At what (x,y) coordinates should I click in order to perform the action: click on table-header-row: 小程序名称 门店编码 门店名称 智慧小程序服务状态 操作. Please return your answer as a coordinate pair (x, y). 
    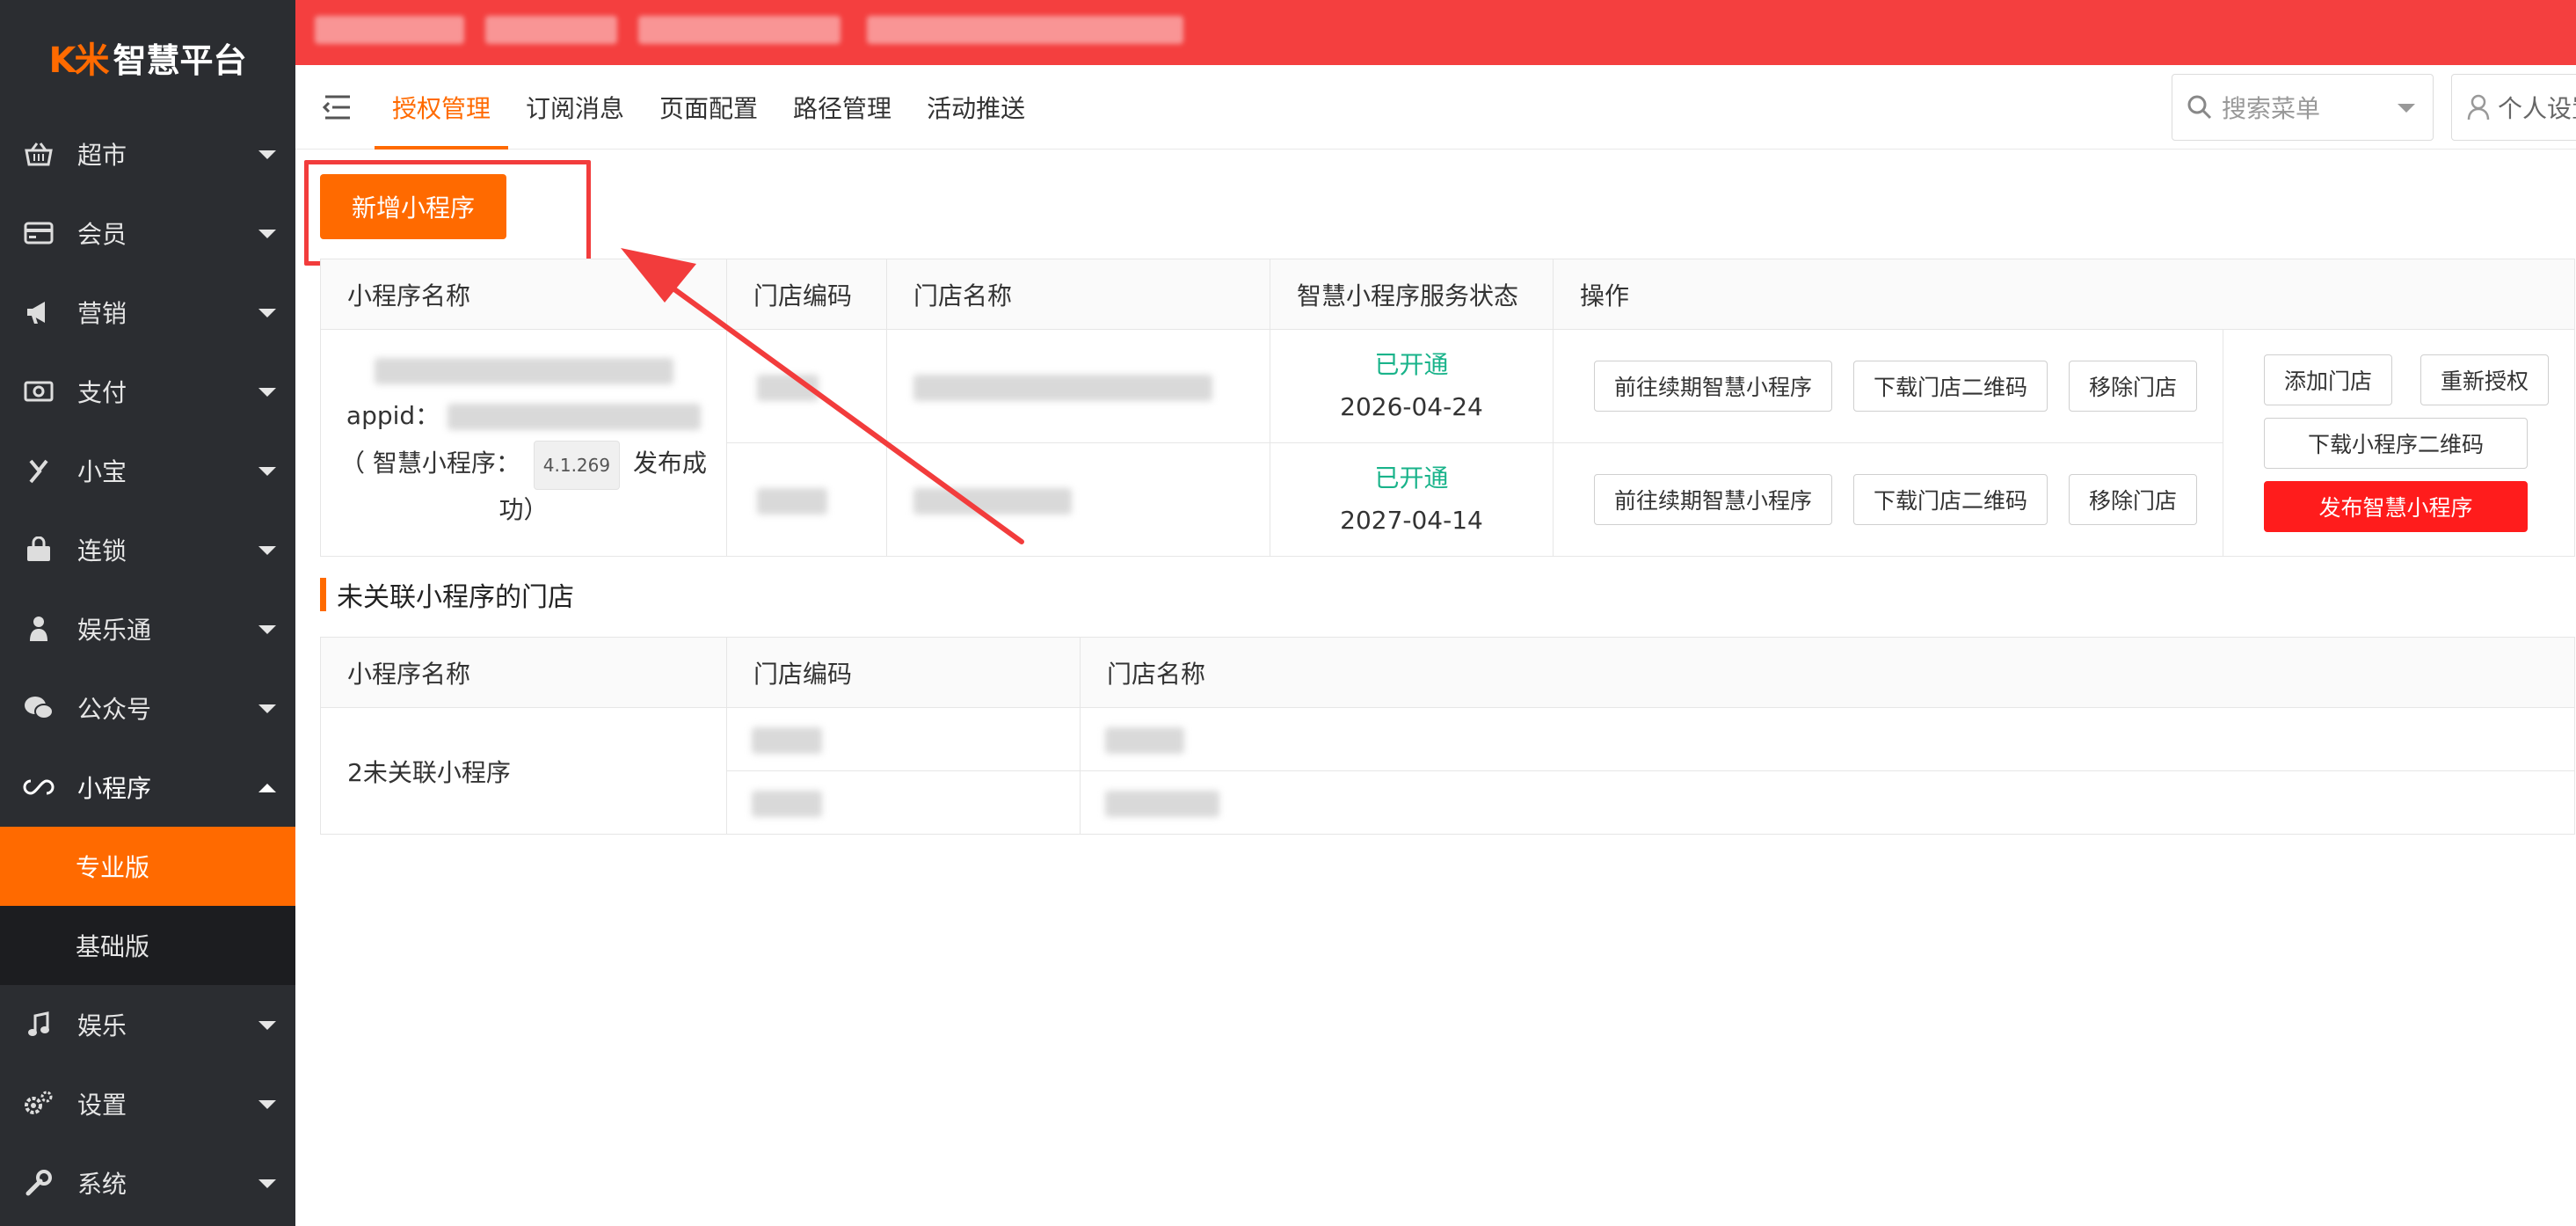
    Looking at the image, I should click on (1447, 294).